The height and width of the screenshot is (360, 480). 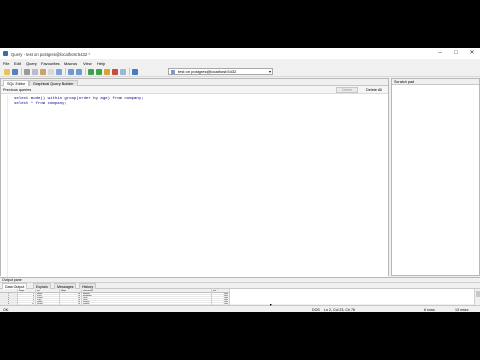 I want to click on delete-button: Delete, so click(x=347, y=90).